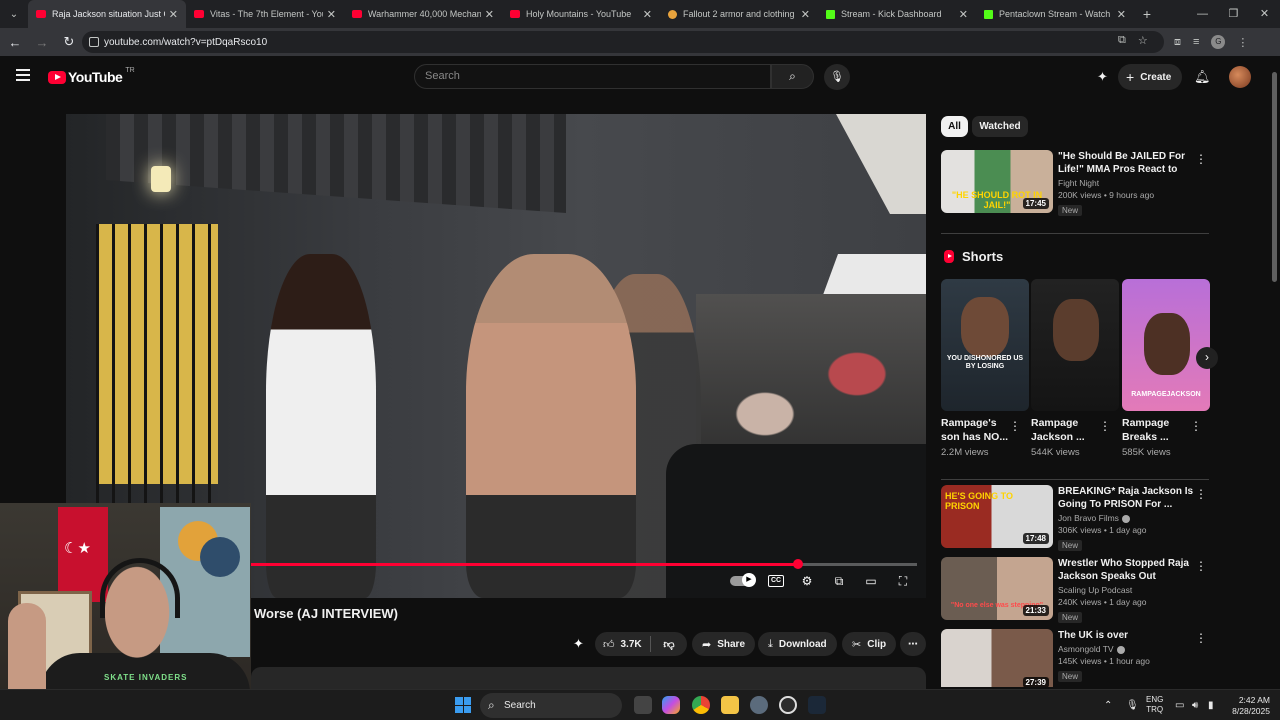 This screenshot has width=1280, height=720. I want to click on reading-list-icon: ≡, so click(1196, 42).